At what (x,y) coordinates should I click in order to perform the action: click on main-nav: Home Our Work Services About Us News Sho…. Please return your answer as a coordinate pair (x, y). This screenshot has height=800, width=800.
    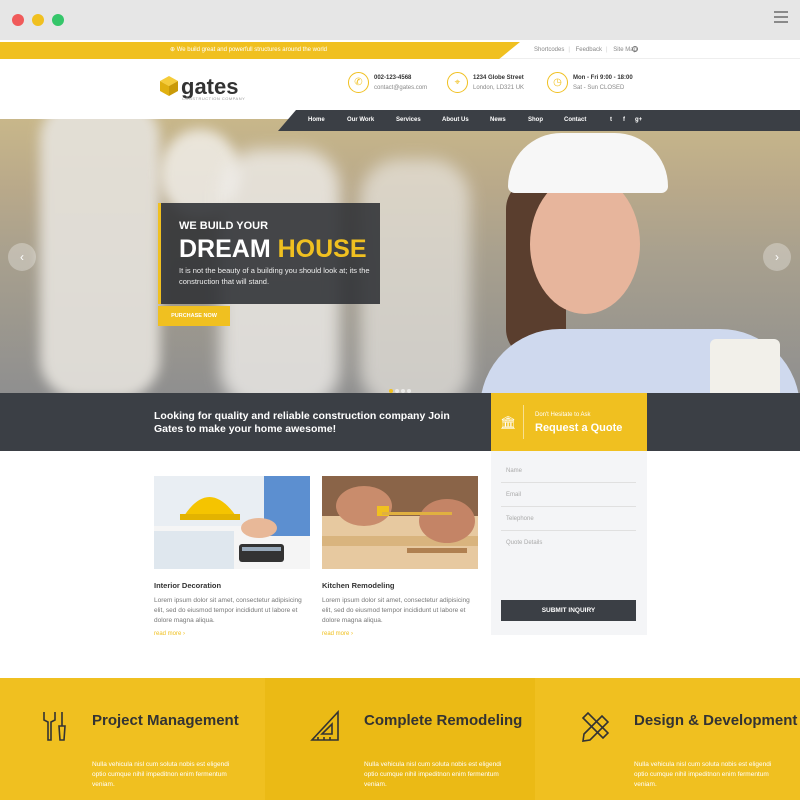
    Looking at the image, I should click on (539, 120).